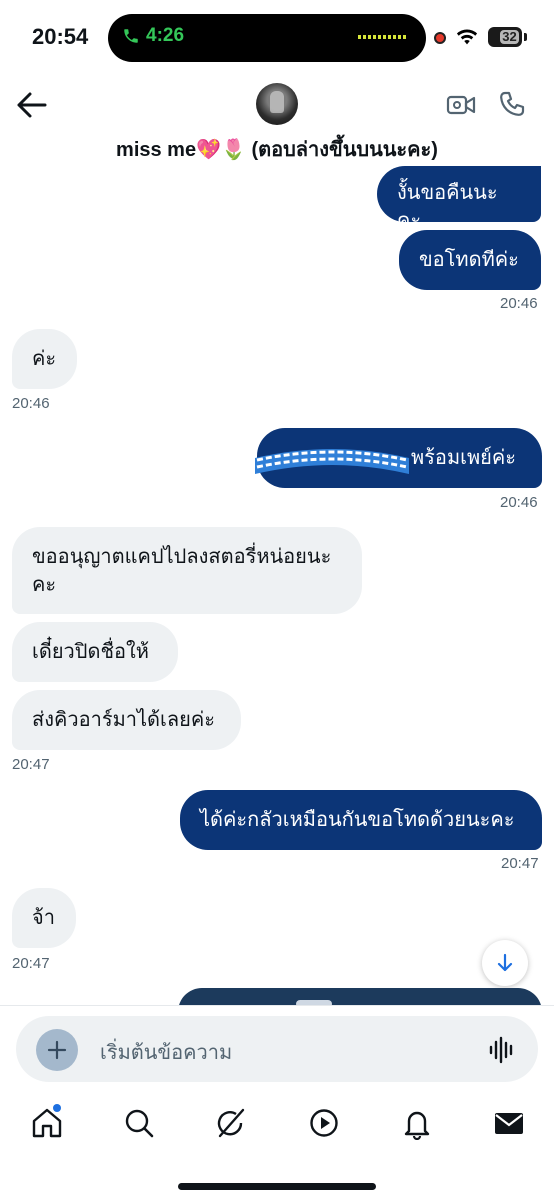 This screenshot has height=1200, width=554. Describe the element at coordinates (277, 1049) in the screenshot. I see `message-input` at that location.